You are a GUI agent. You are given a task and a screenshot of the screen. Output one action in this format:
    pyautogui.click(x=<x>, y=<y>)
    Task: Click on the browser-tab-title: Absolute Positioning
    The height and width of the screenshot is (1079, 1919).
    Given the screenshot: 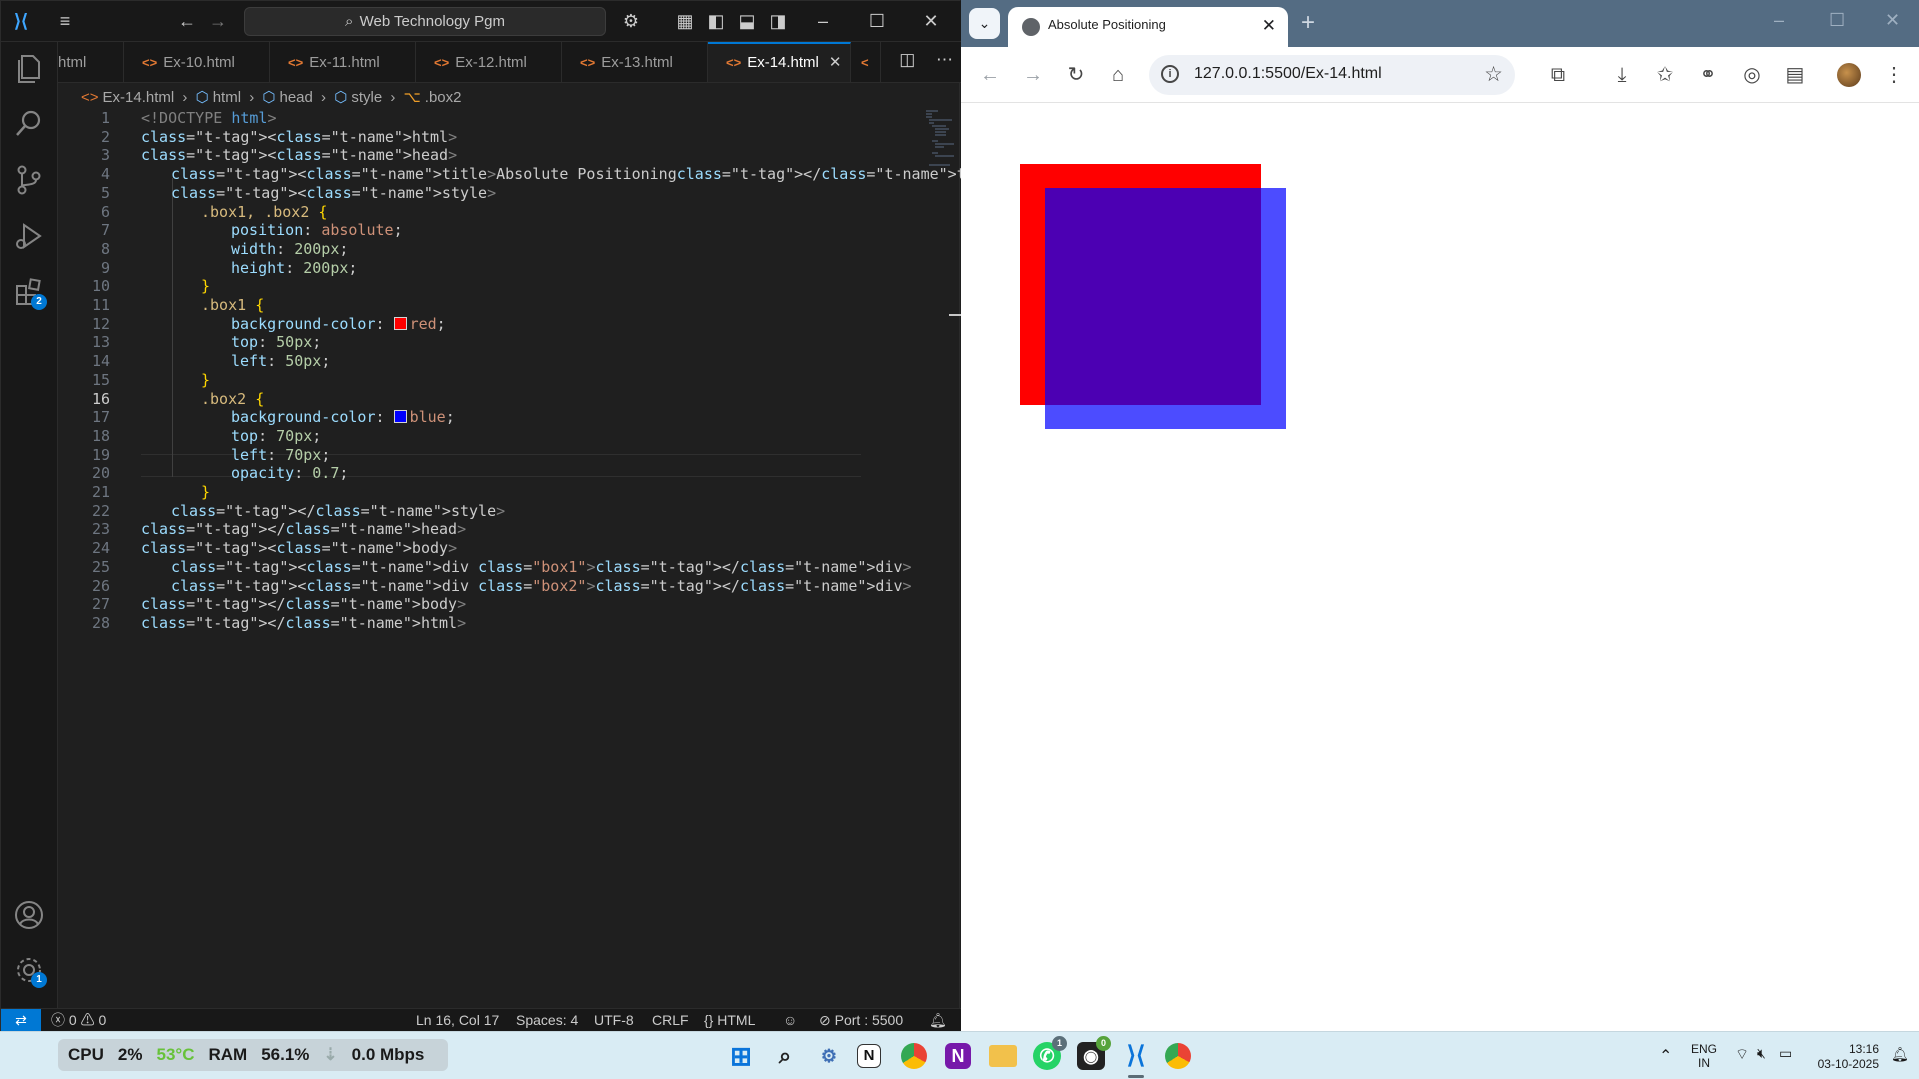 What is the action you would take?
    pyautogui.click(x=1107, y=24)
    